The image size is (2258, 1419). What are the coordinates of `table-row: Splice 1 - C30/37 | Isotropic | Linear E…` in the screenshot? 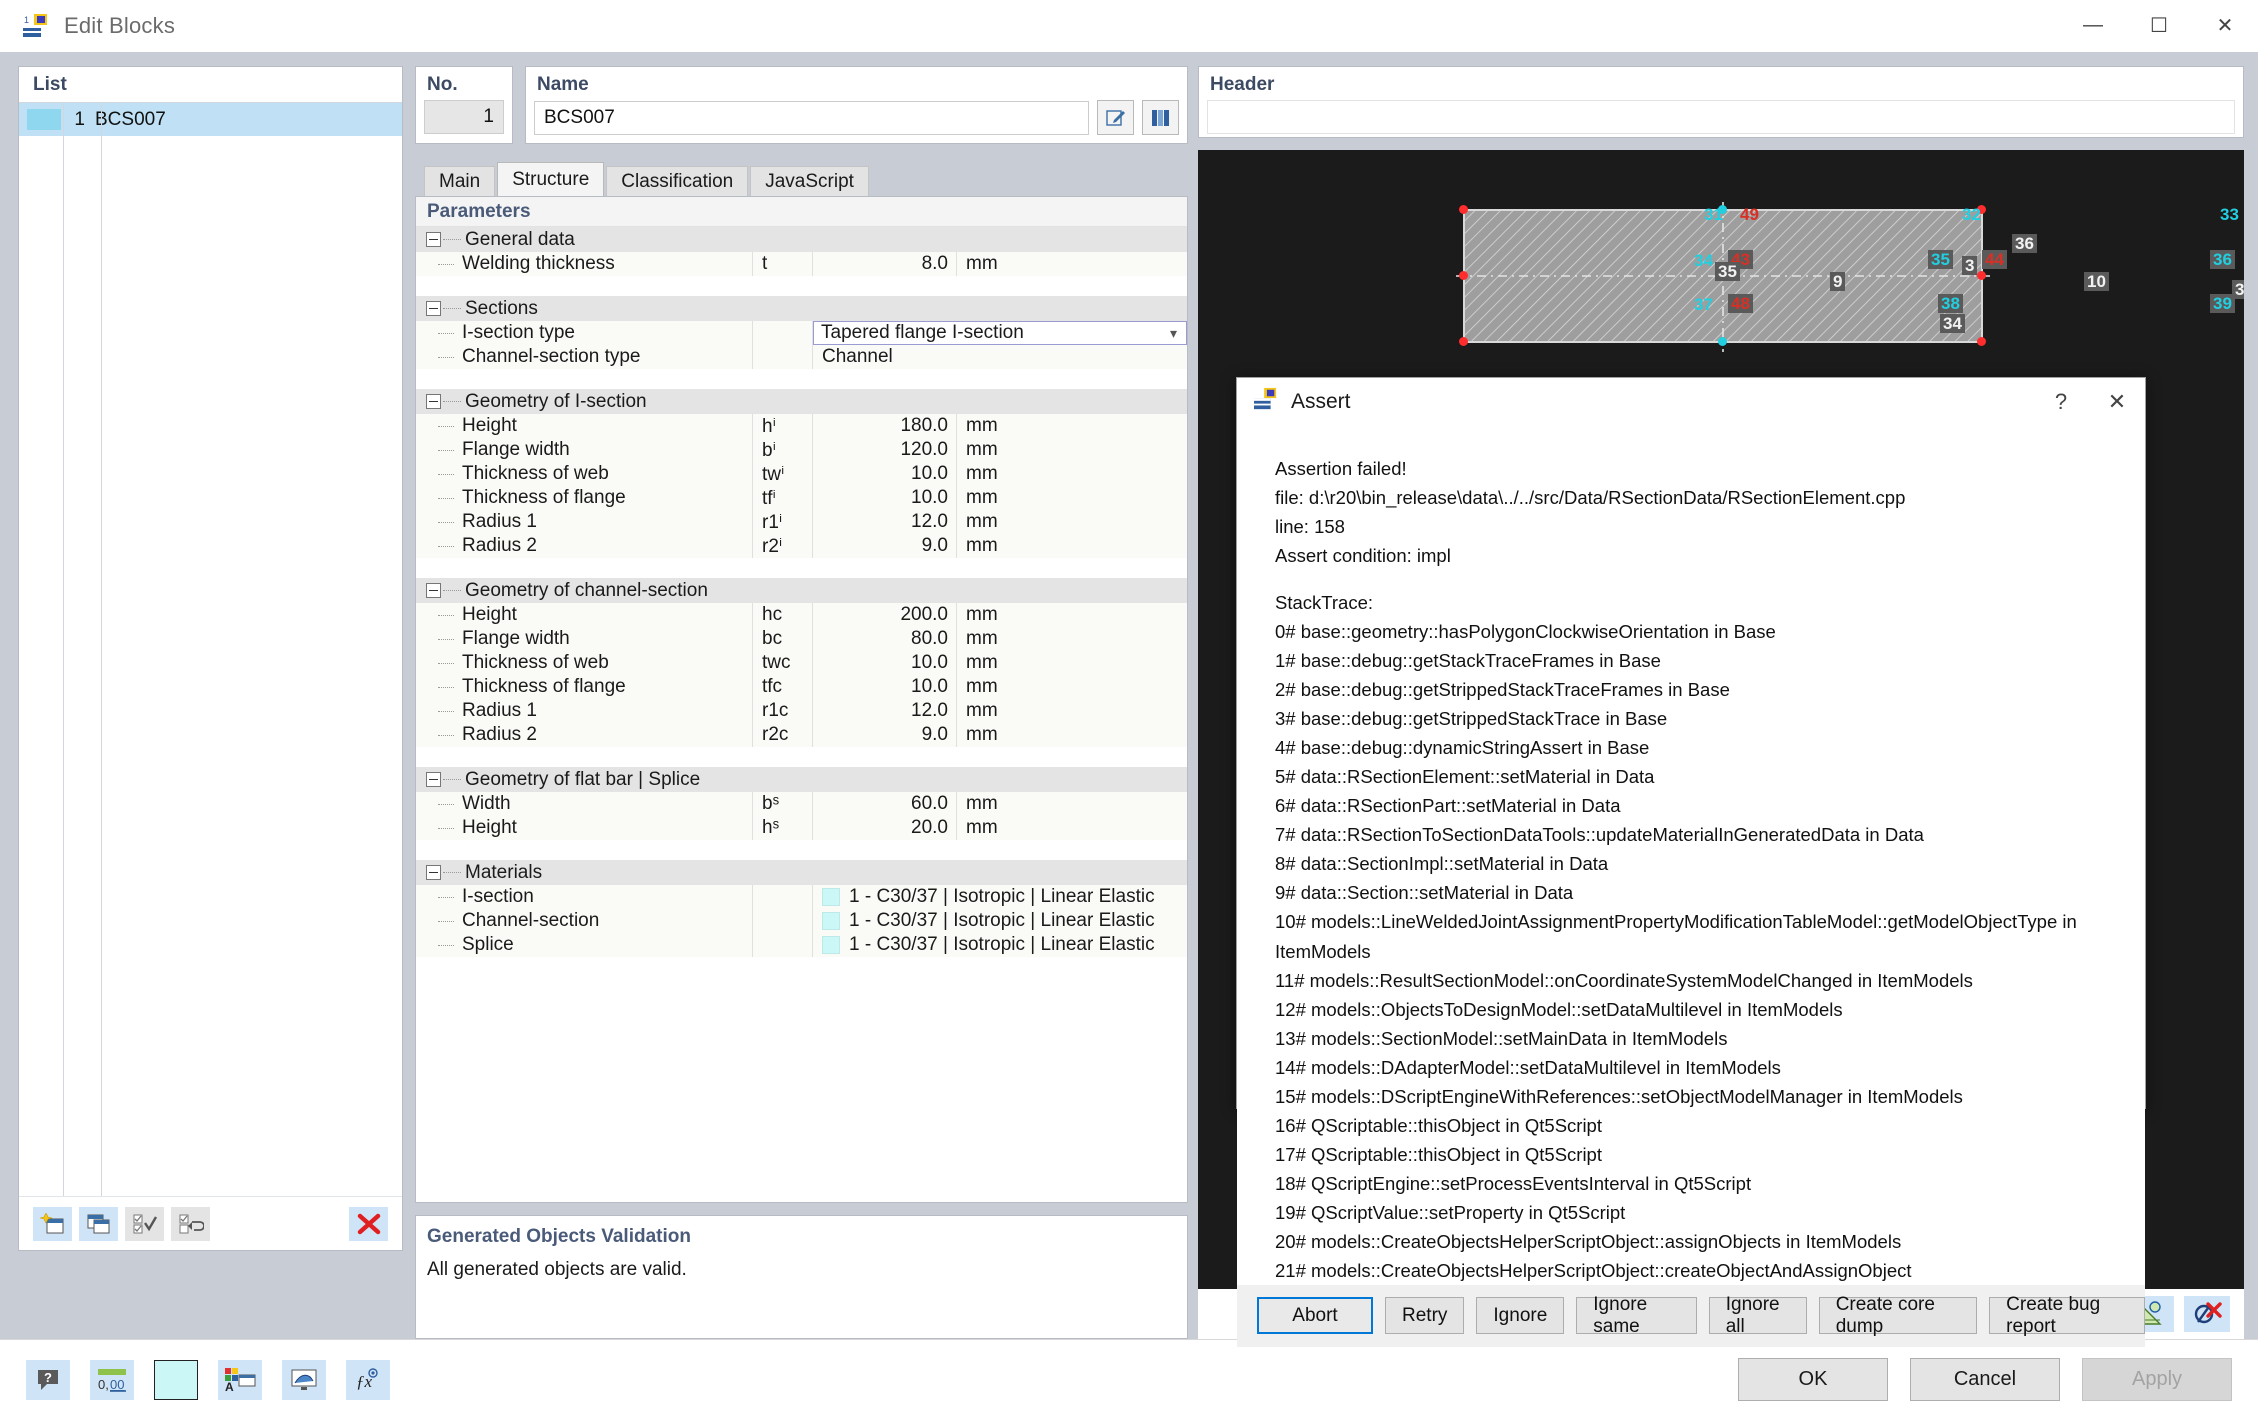 It's located at (801, 945).